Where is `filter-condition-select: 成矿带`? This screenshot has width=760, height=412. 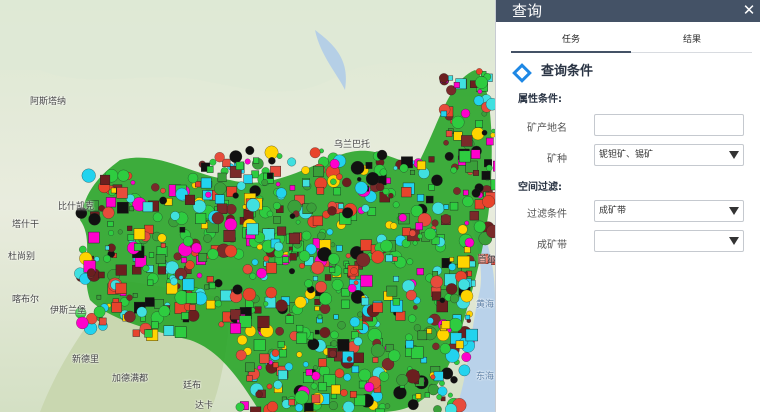
filter-condition-select: 成矿带 is located at coordinates (669, 211).